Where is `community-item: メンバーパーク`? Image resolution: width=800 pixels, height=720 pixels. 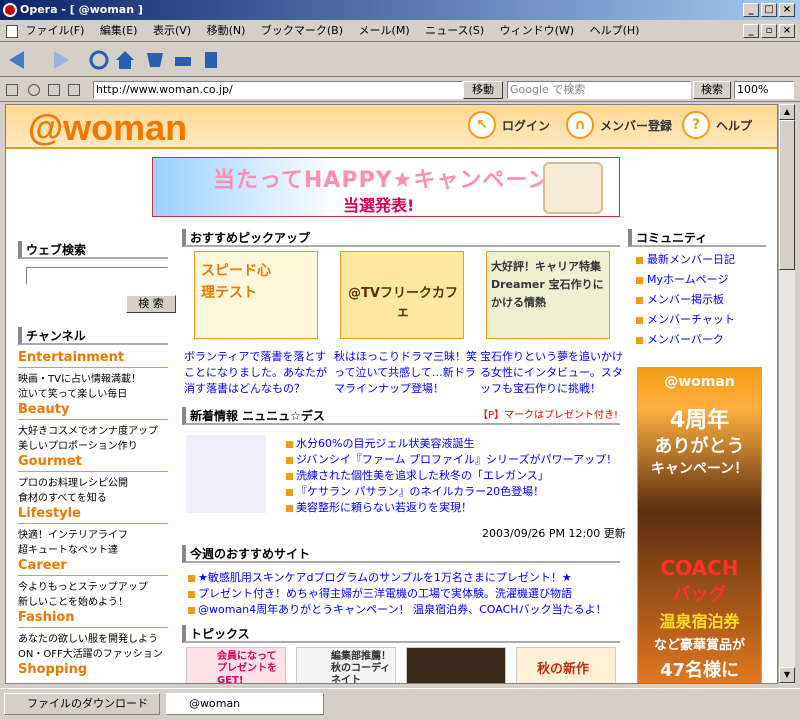 community-item: メンバーパーク is located at coordinates (680, 339).